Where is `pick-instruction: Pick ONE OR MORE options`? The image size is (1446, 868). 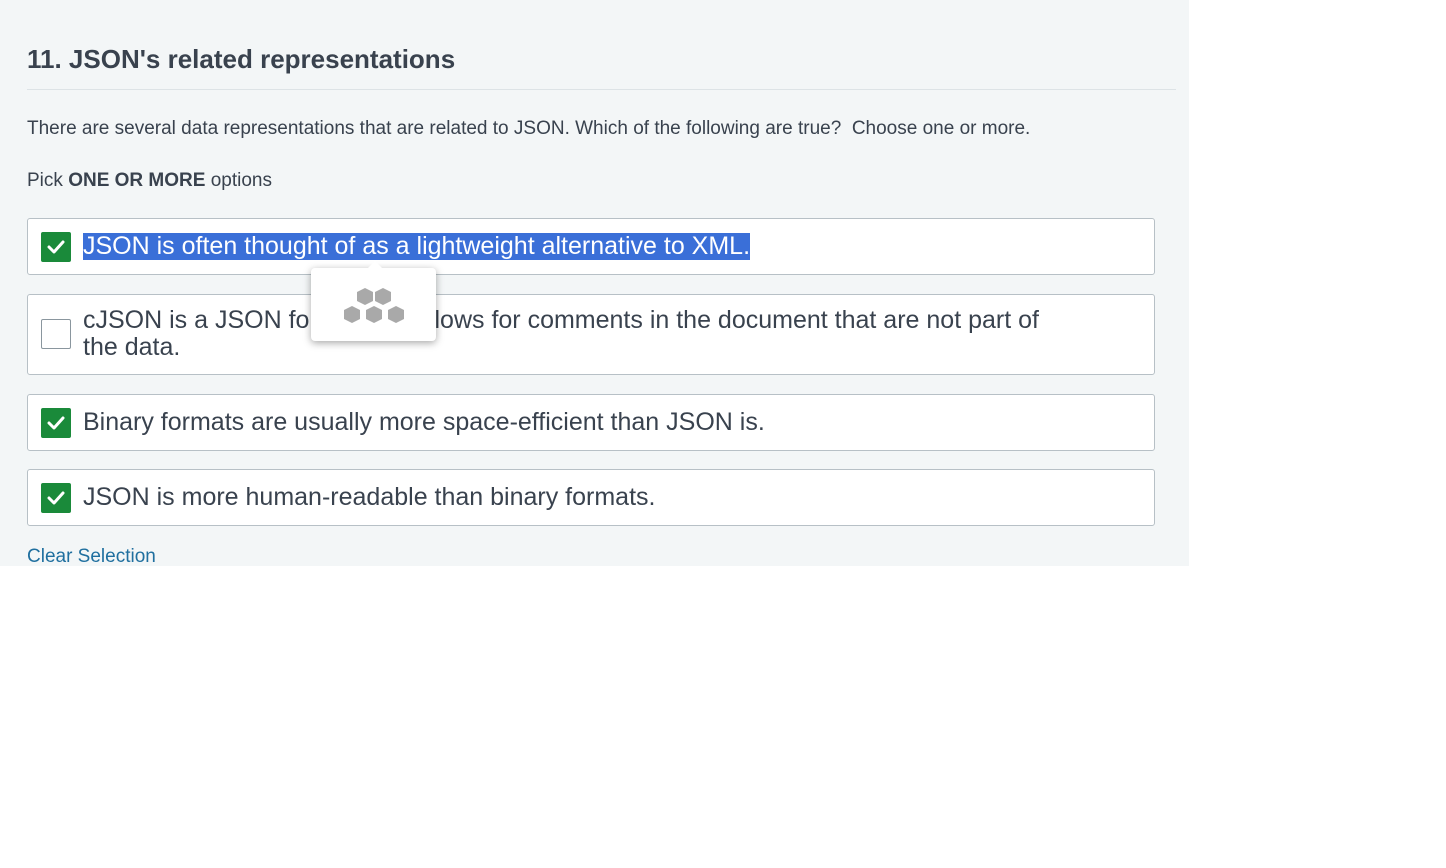
pick-instruction: Pick ONE OR MORE options is located at coordinates (149, 181).